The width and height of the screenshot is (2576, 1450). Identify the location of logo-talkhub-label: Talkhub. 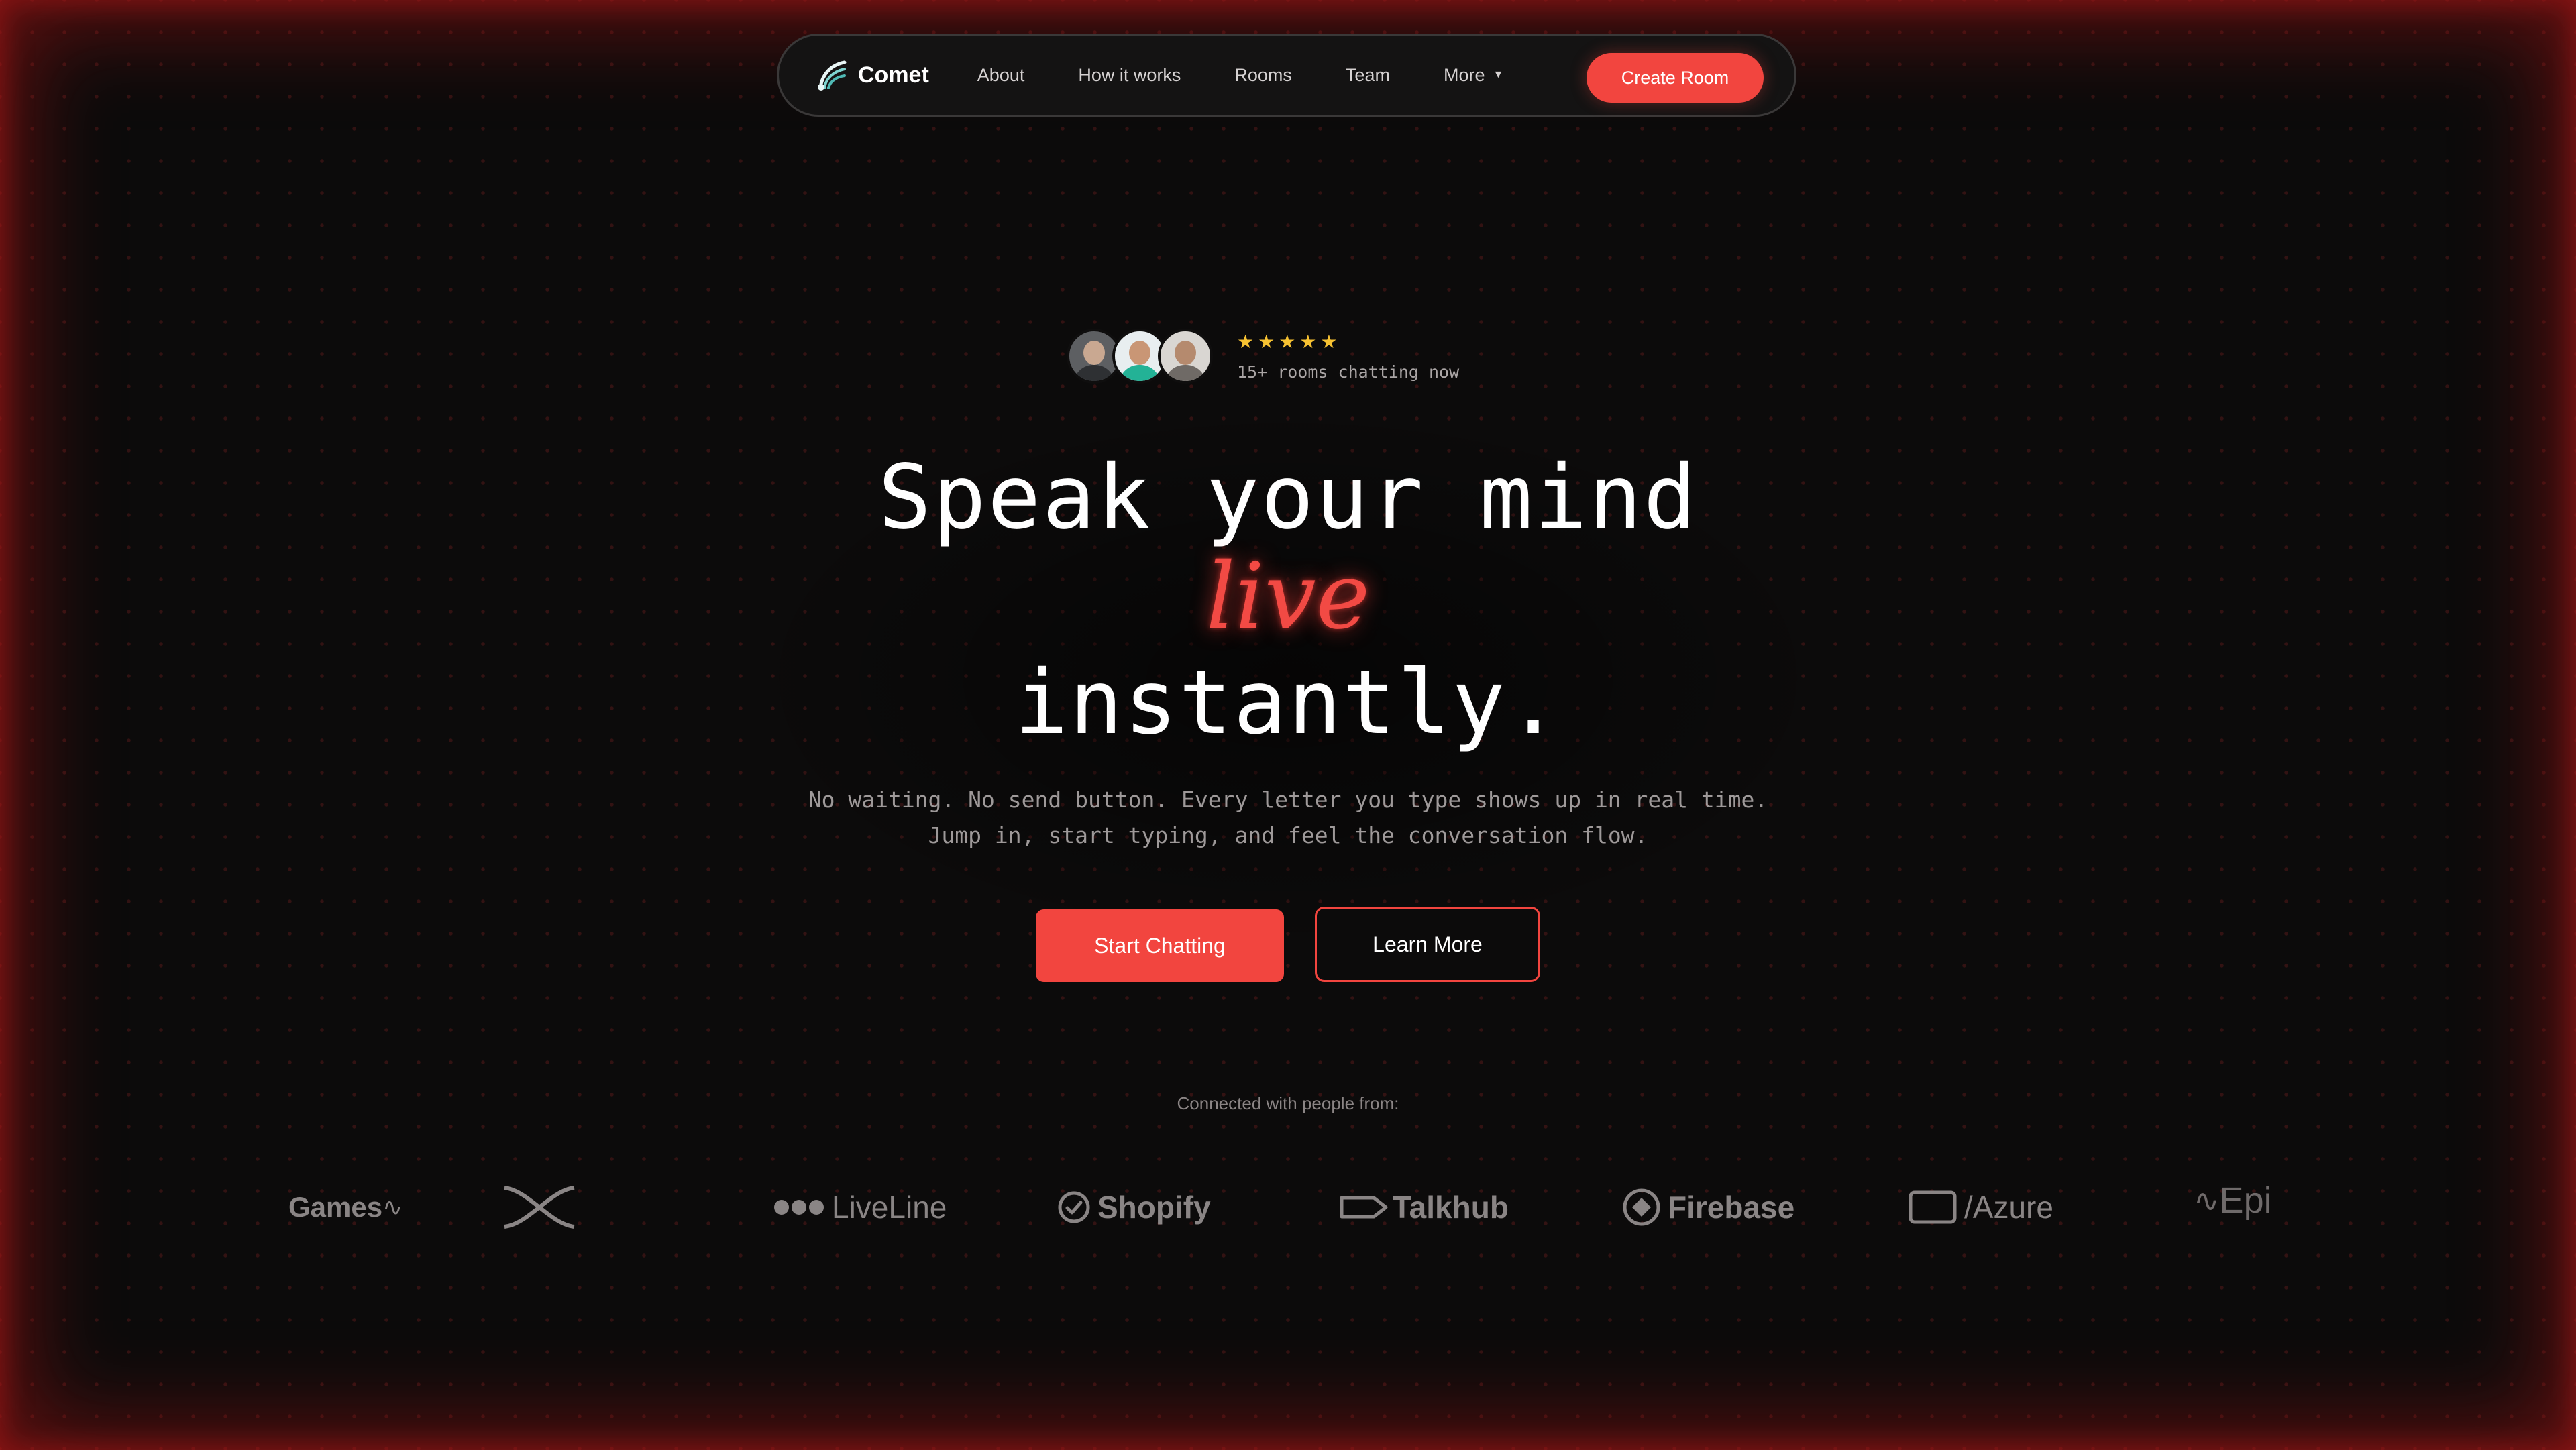
(1451, 1207).